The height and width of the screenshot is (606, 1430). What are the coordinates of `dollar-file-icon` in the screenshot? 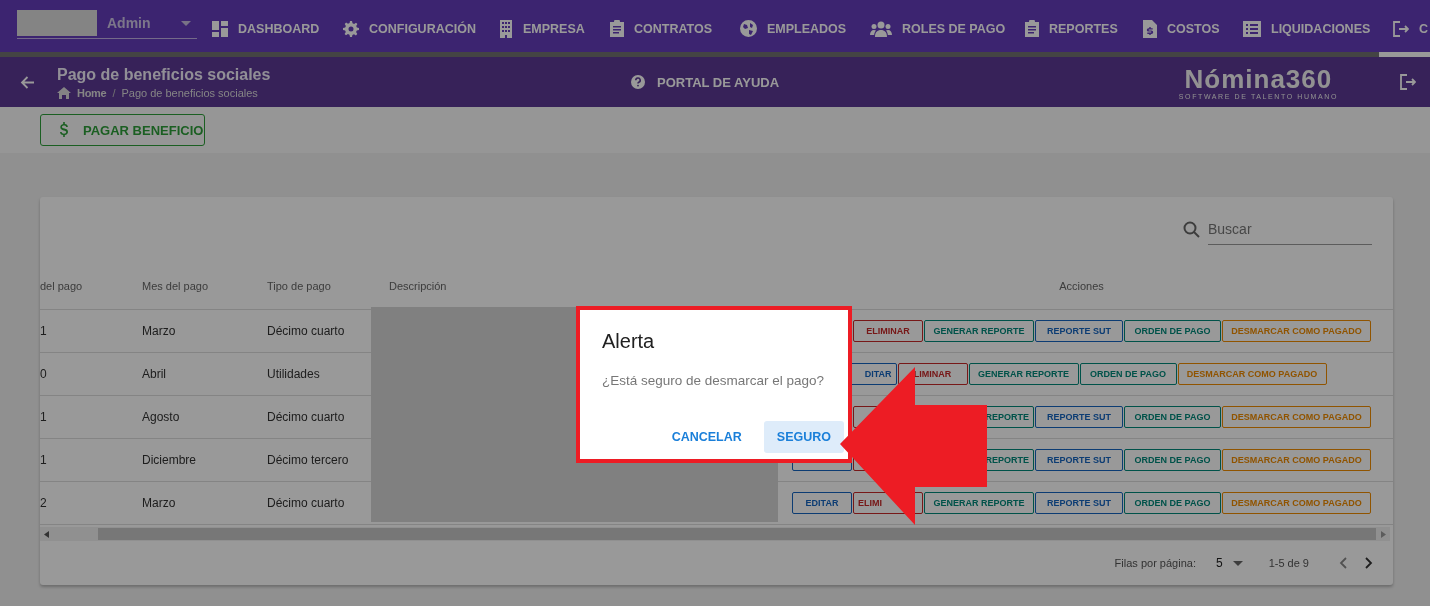 It's located at (1150, 28).